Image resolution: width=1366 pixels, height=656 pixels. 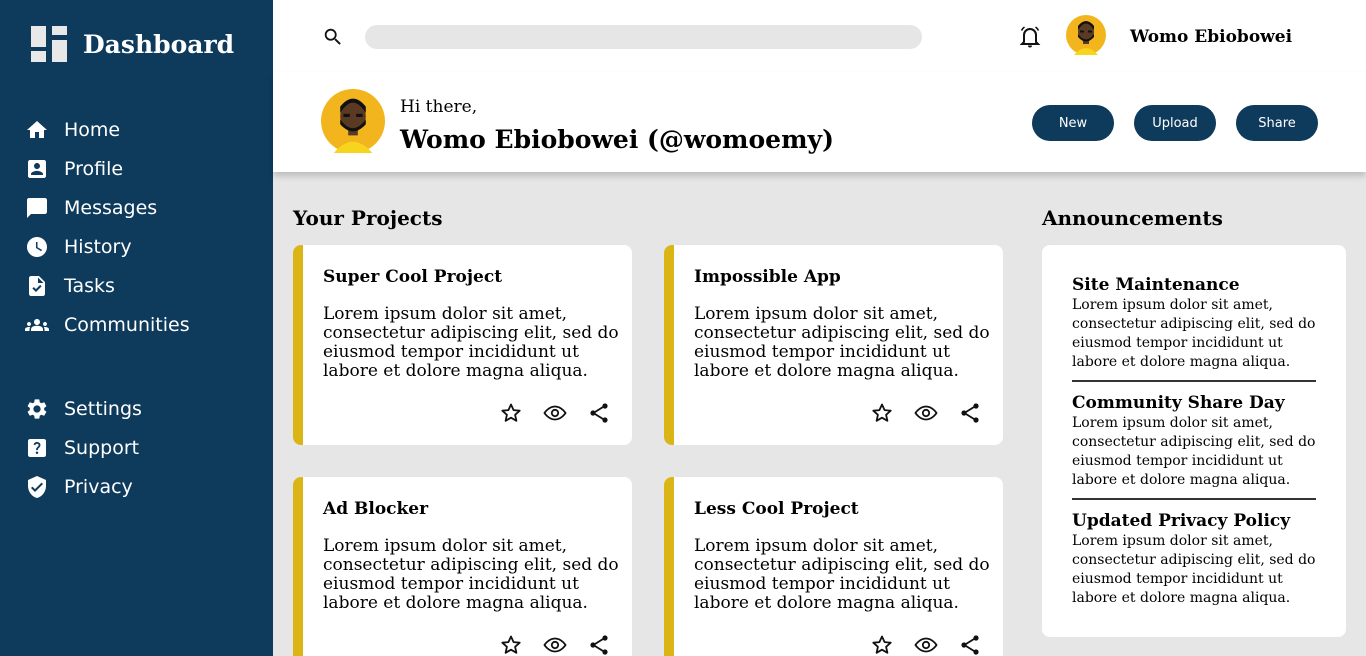 I want to click on sidebar-item-label: Profile, so click(x=94, y=169).